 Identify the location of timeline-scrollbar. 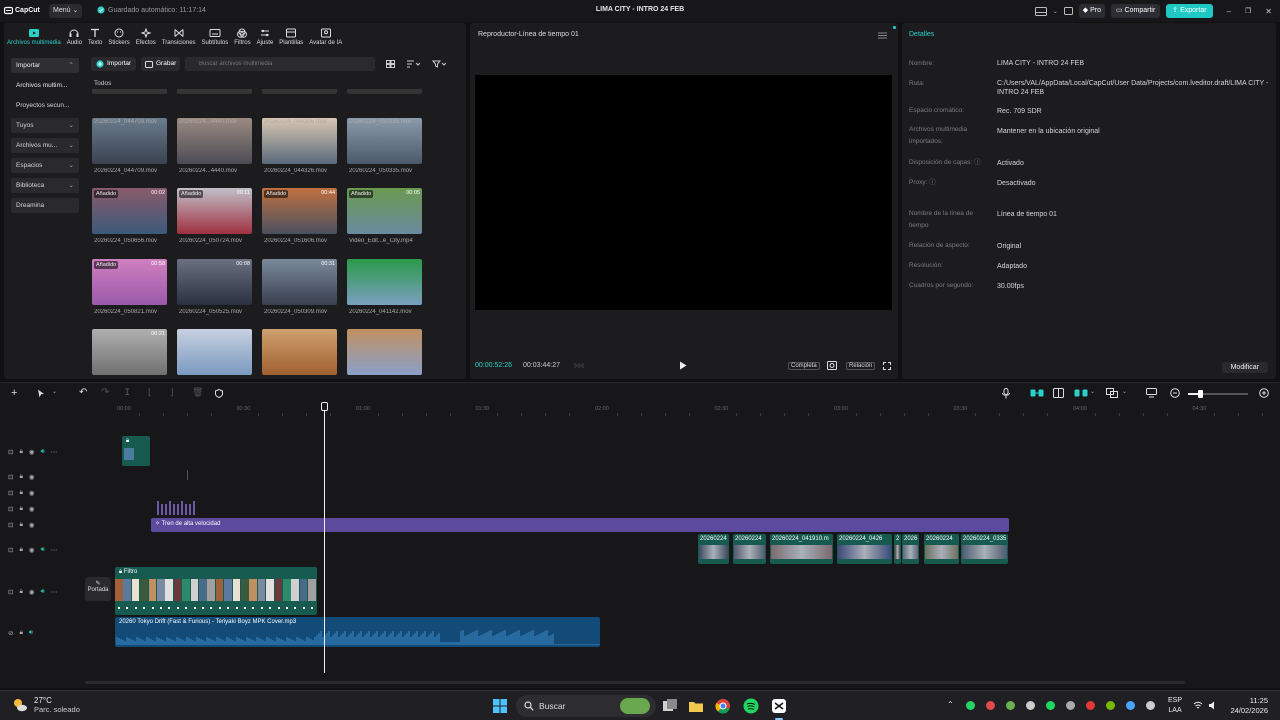
(635, 682).